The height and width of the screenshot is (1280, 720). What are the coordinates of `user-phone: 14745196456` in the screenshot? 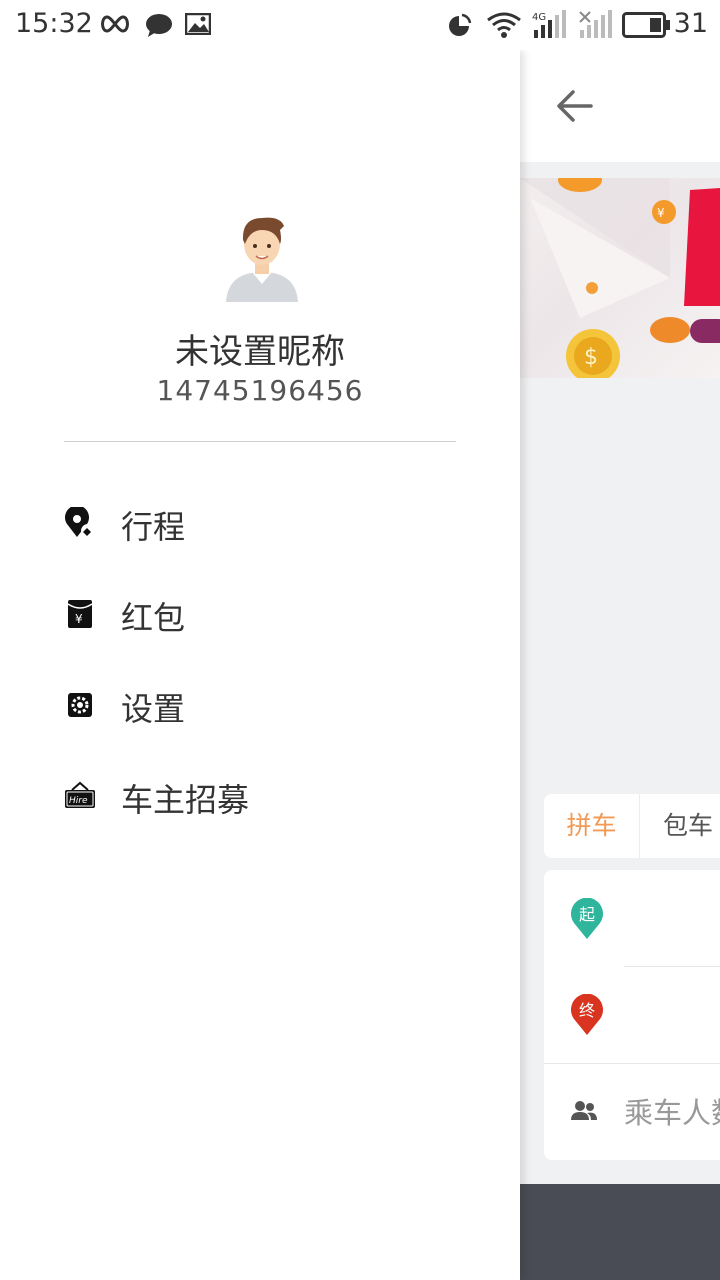 It's located at (260, 390).